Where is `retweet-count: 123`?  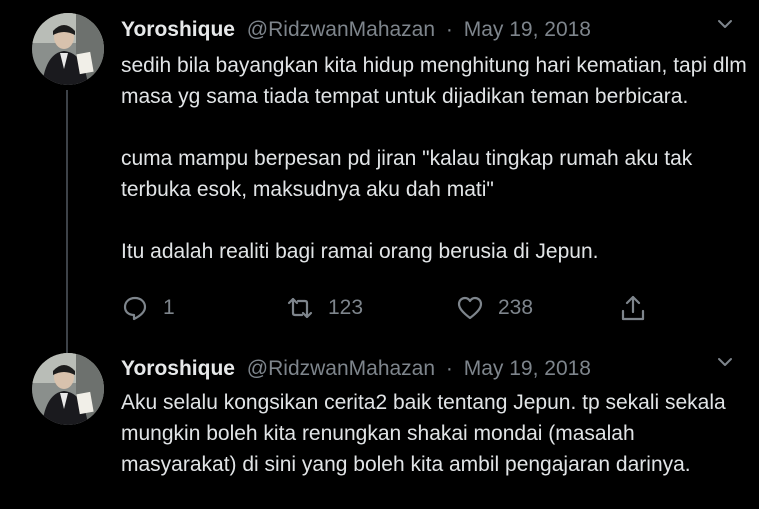
retweet-count: 123 is located at coordinates (346, 307).